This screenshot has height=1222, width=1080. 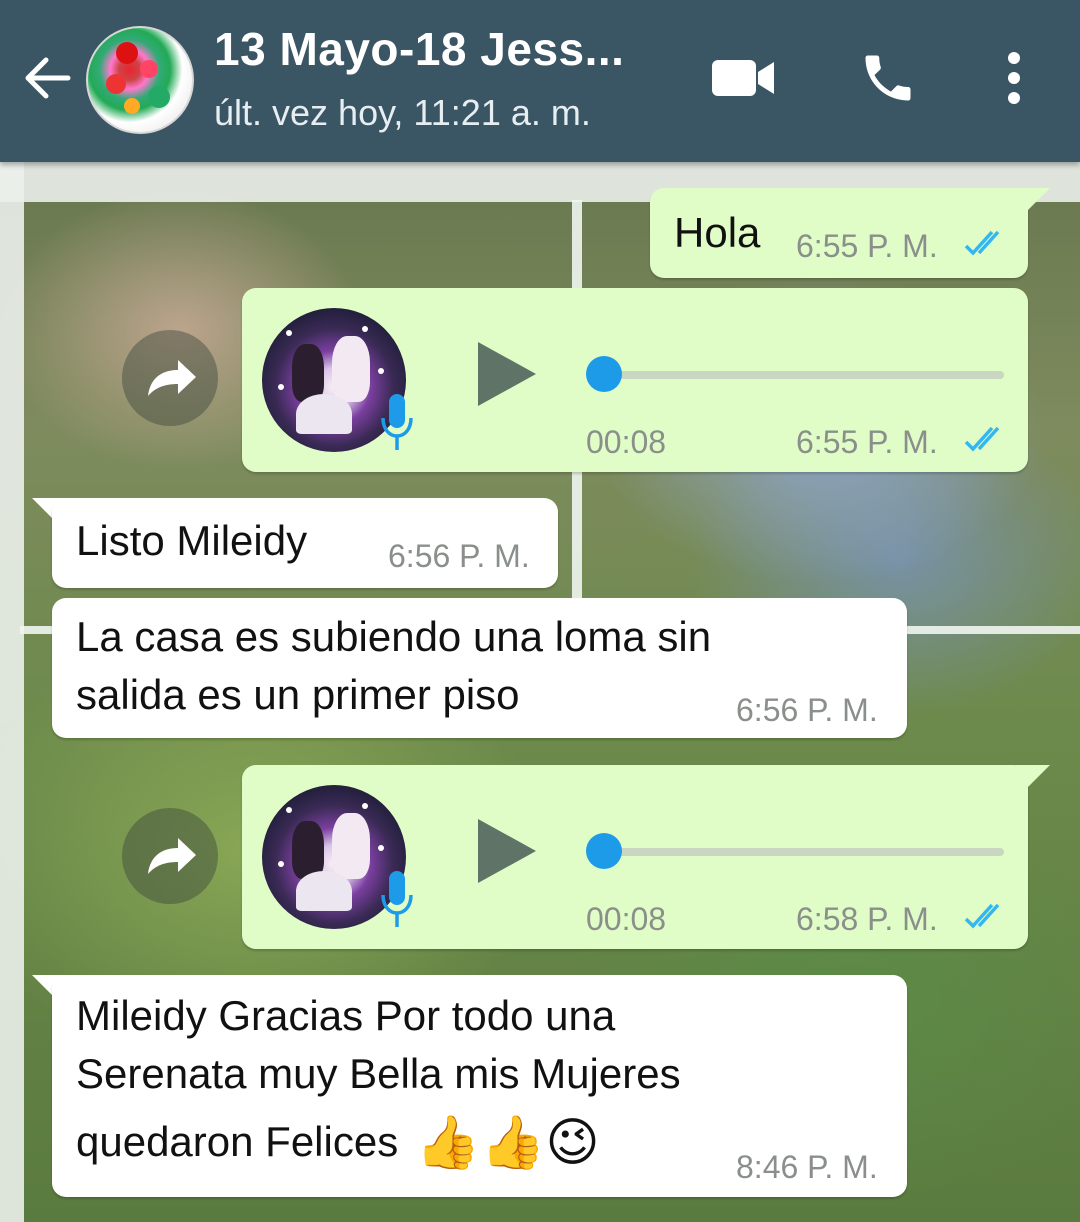 I want to click on wallpaper-frame, so click(x=12, y=692).